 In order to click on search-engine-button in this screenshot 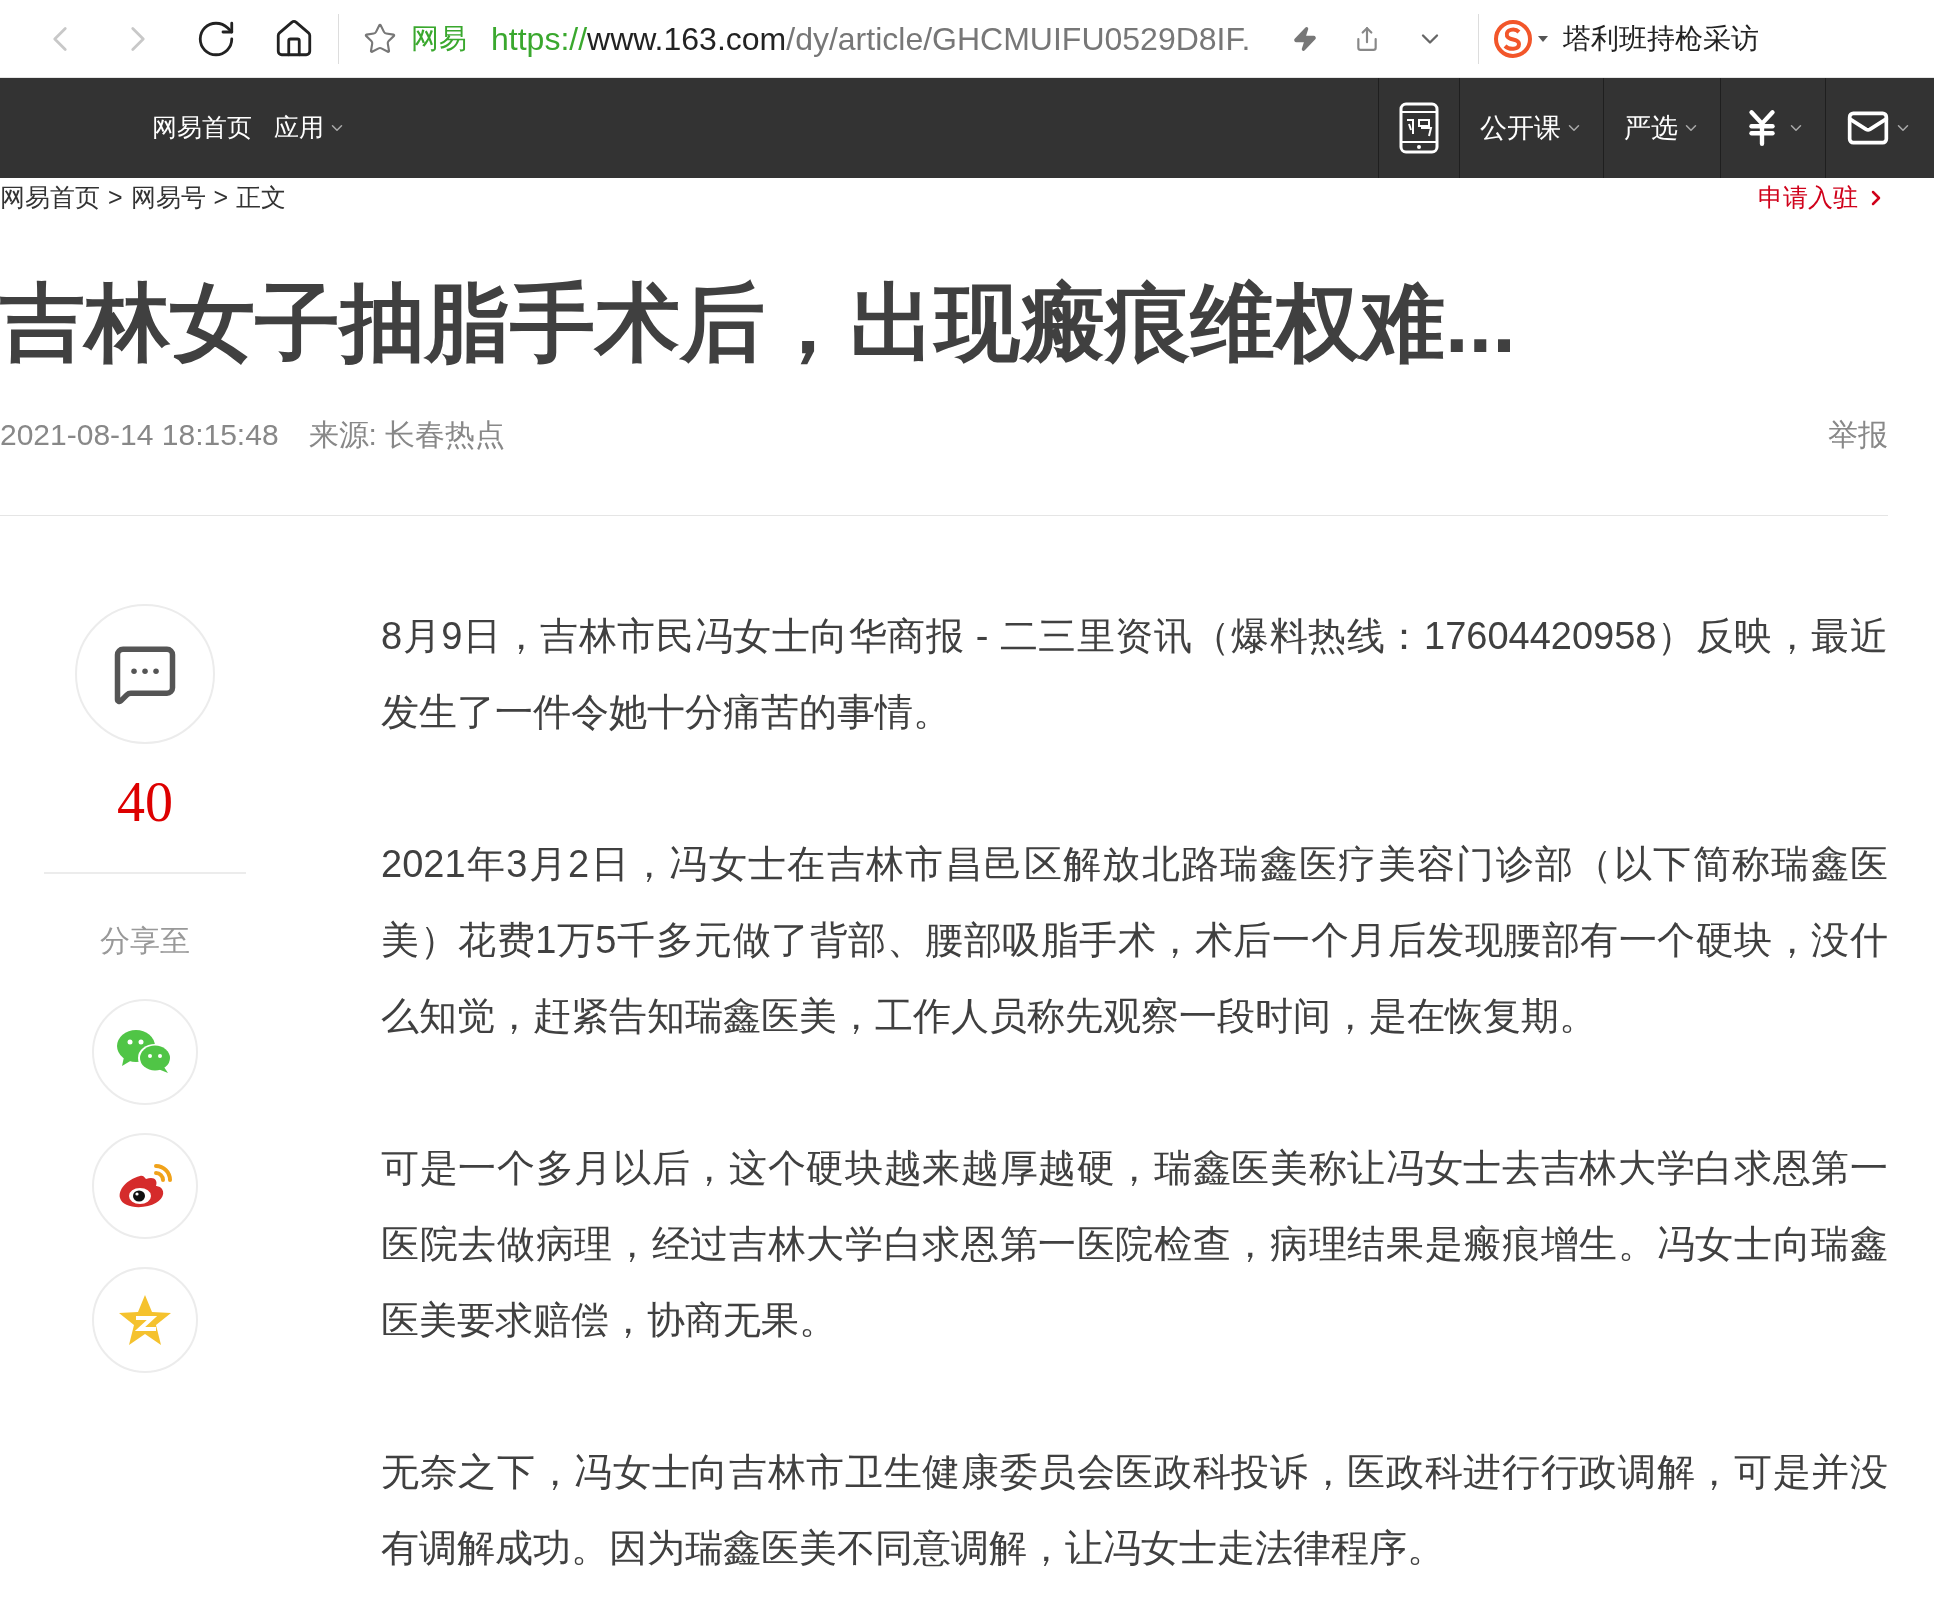, I will do `click(1521, 38)`.